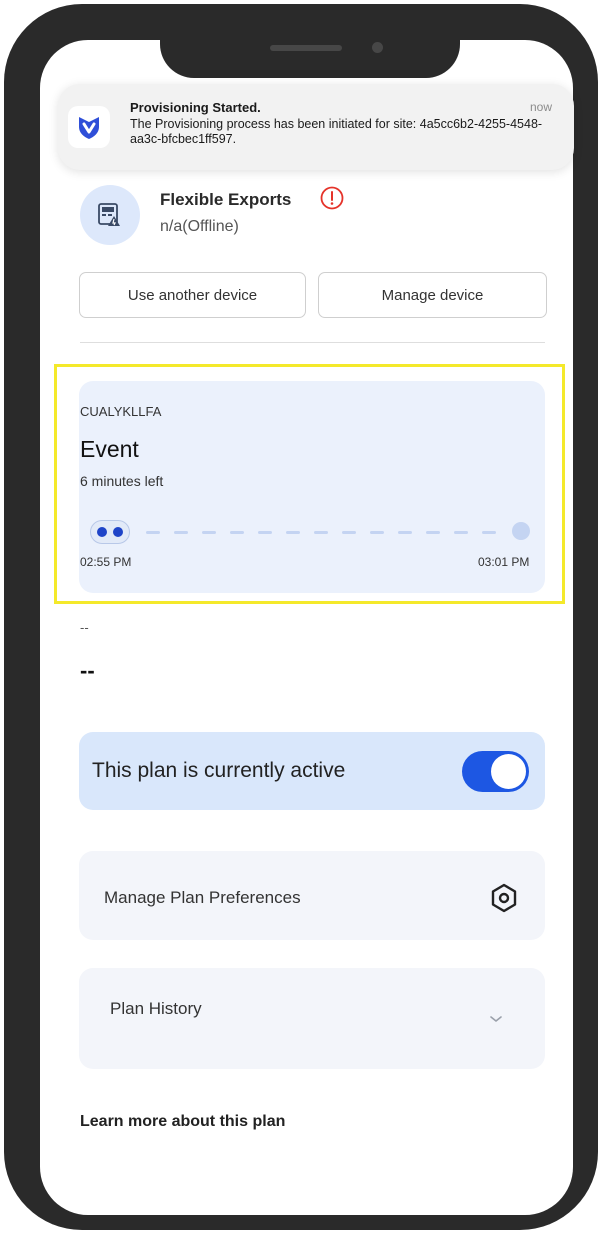  What do you see at coordinates (496, 1020) in the screenshot?
I see `chevron-down-icon` at bounding box center [496, 1020].